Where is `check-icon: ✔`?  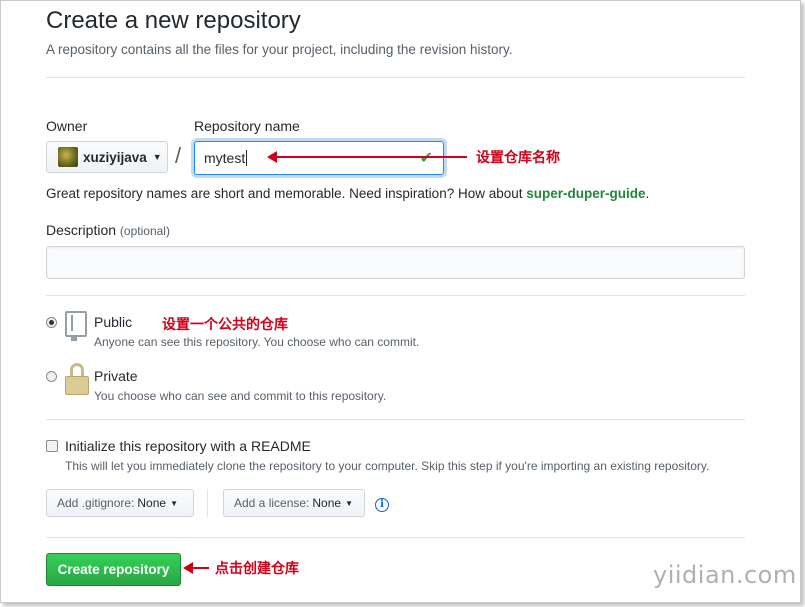 check-icon: ✔ is located at coordinates (426, 158).